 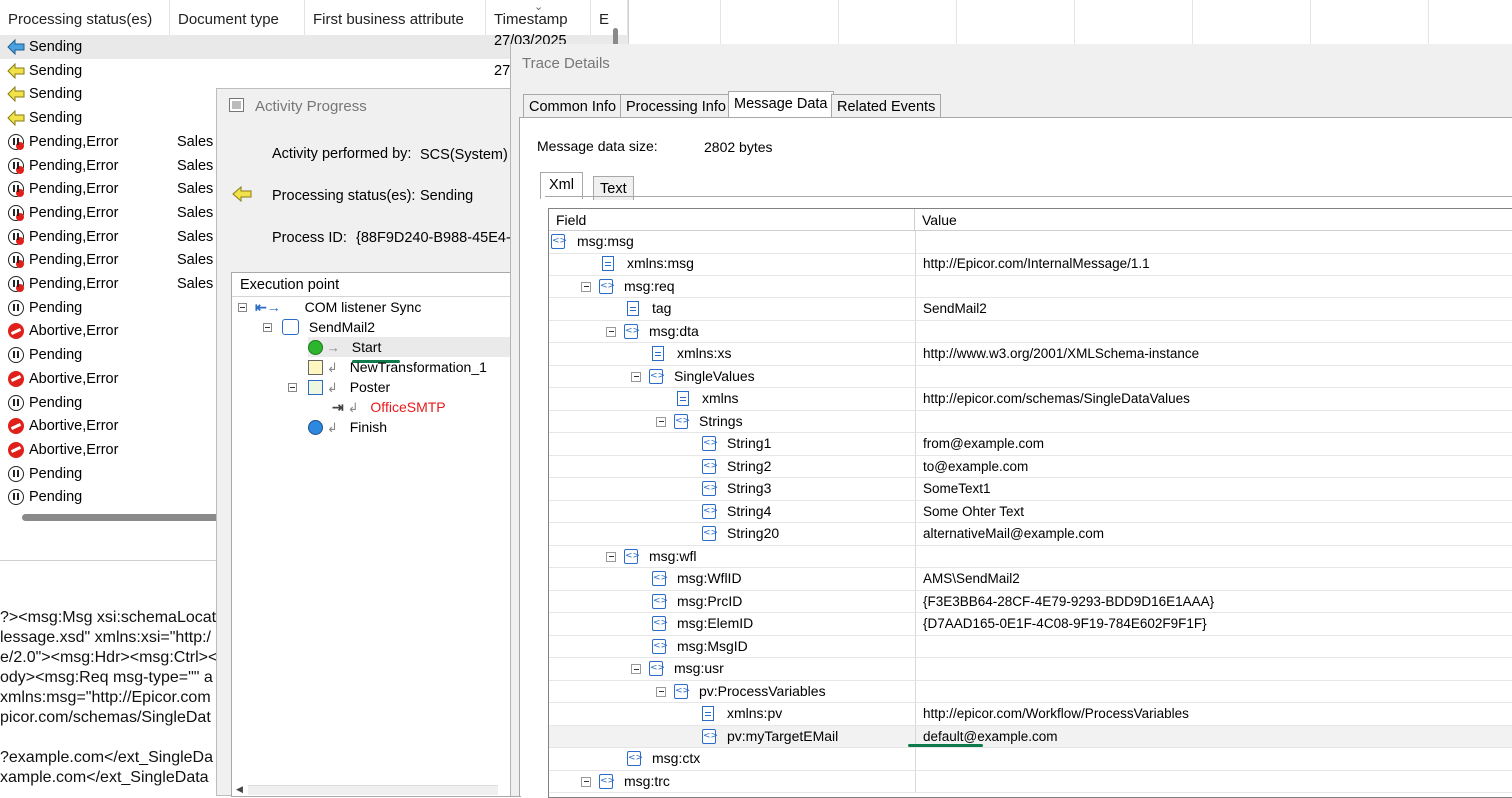 I want to click on activity-performed-value: SCS(System), so click(x=464, y=155).